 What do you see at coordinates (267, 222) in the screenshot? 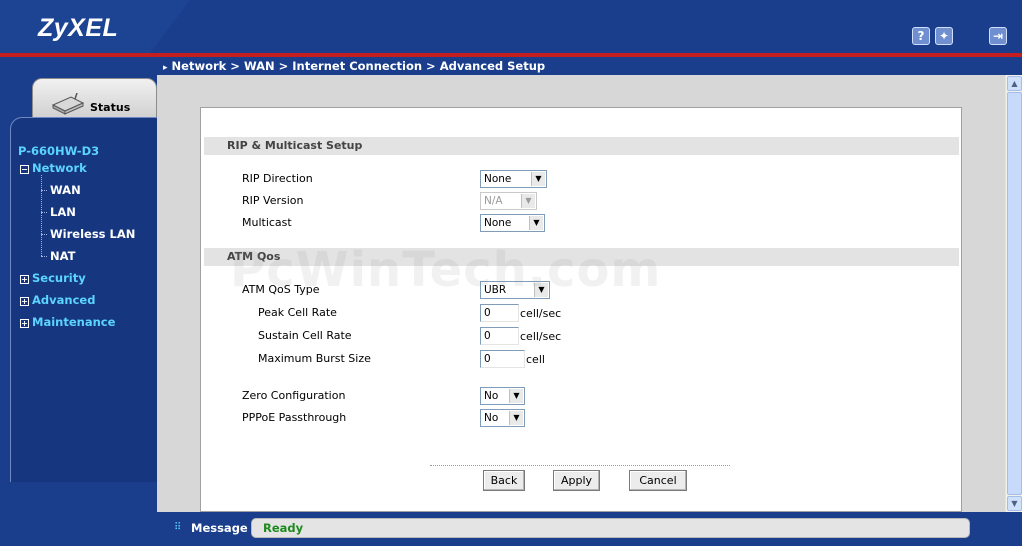
I see `multicast-label: Multicast` at bounding box center [267, 222].